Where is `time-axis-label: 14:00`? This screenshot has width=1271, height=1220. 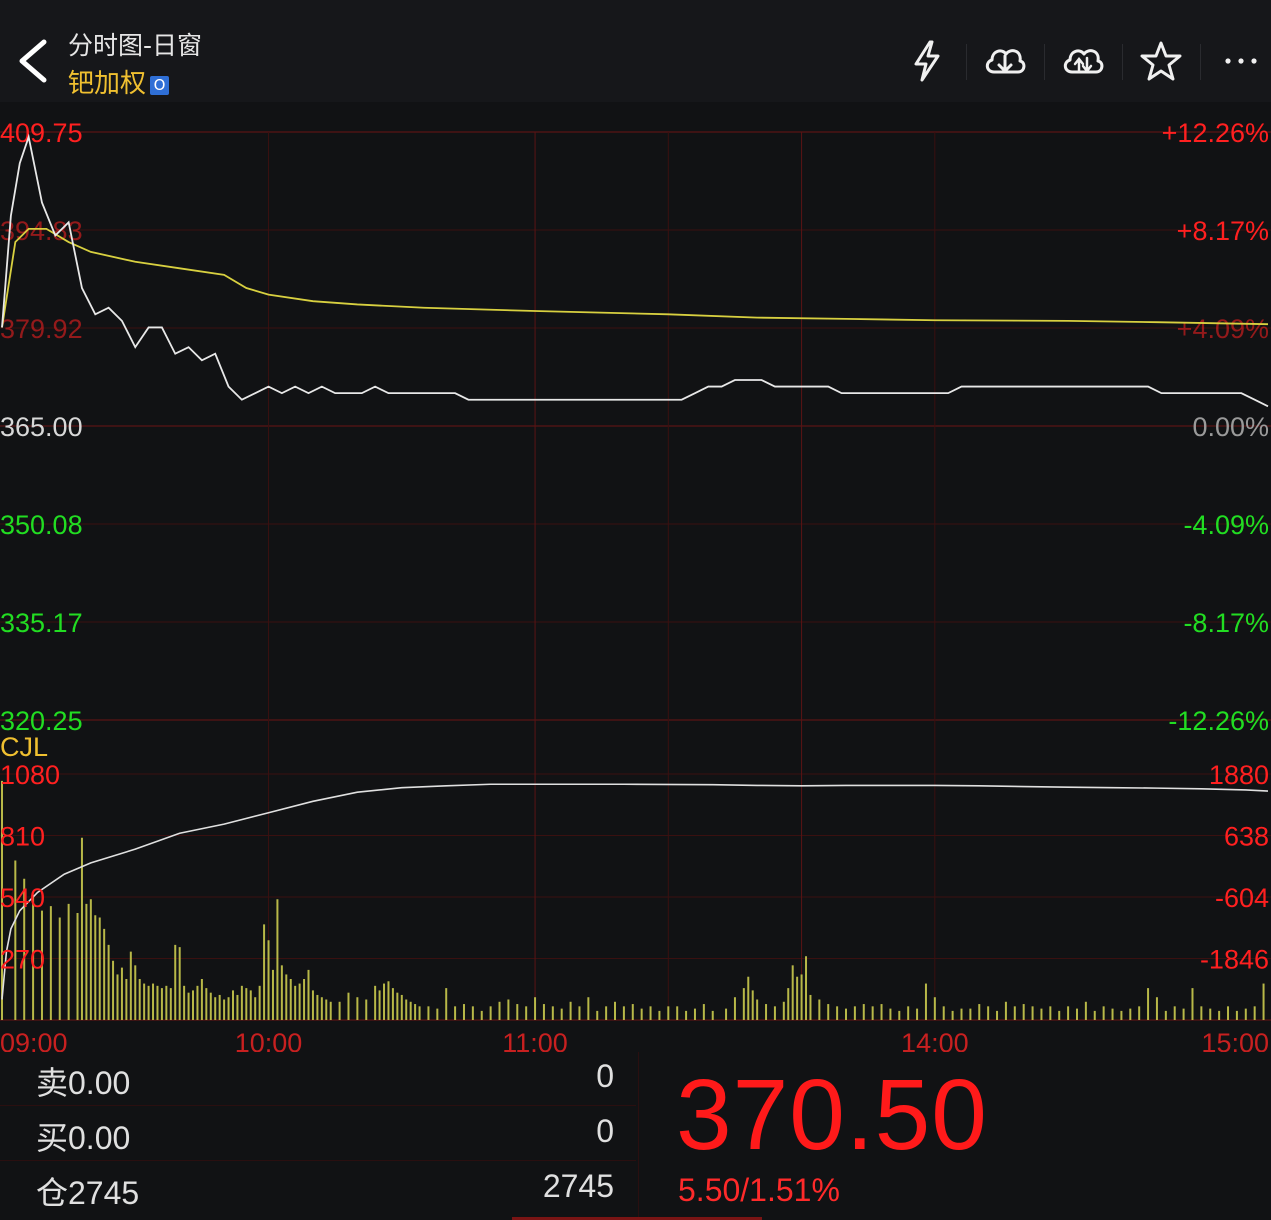
time-axis-label: 14:00 is located at coordinates (935, 1040).